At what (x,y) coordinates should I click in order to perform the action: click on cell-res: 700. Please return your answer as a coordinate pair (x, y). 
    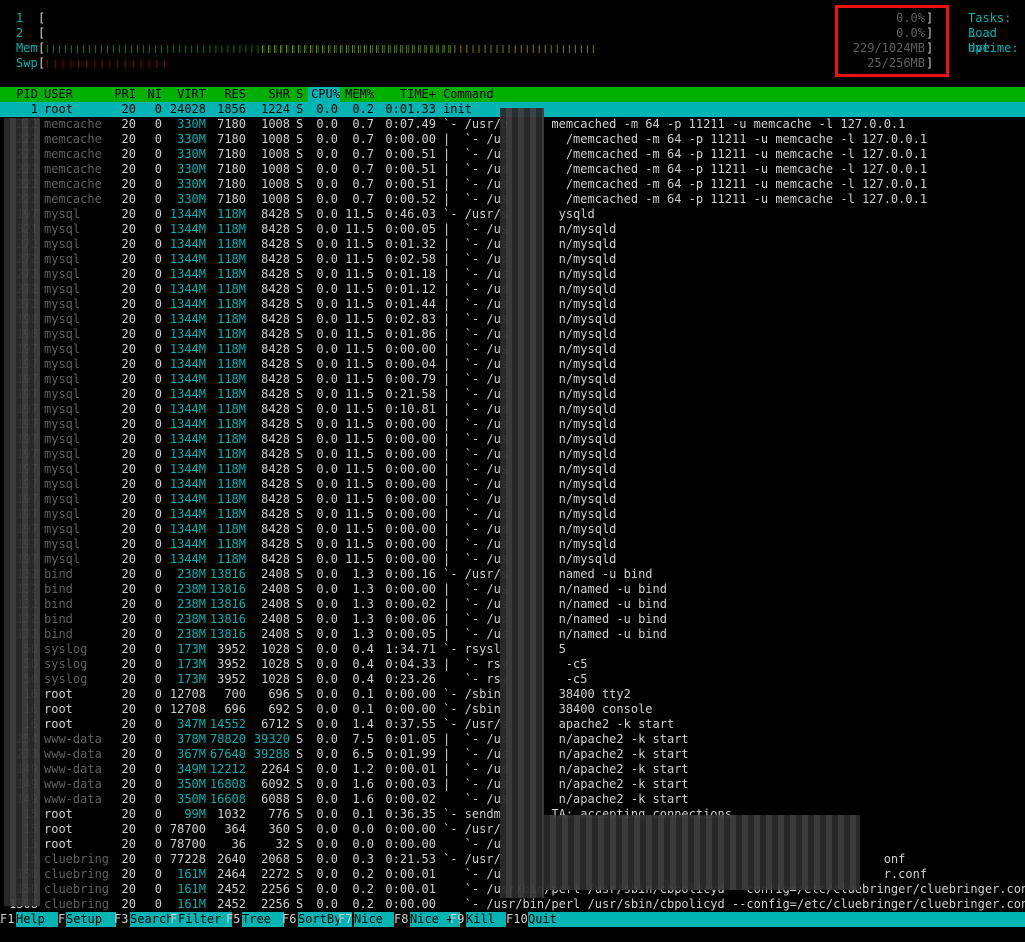
    Looking at the image, I should click on (235, 694).